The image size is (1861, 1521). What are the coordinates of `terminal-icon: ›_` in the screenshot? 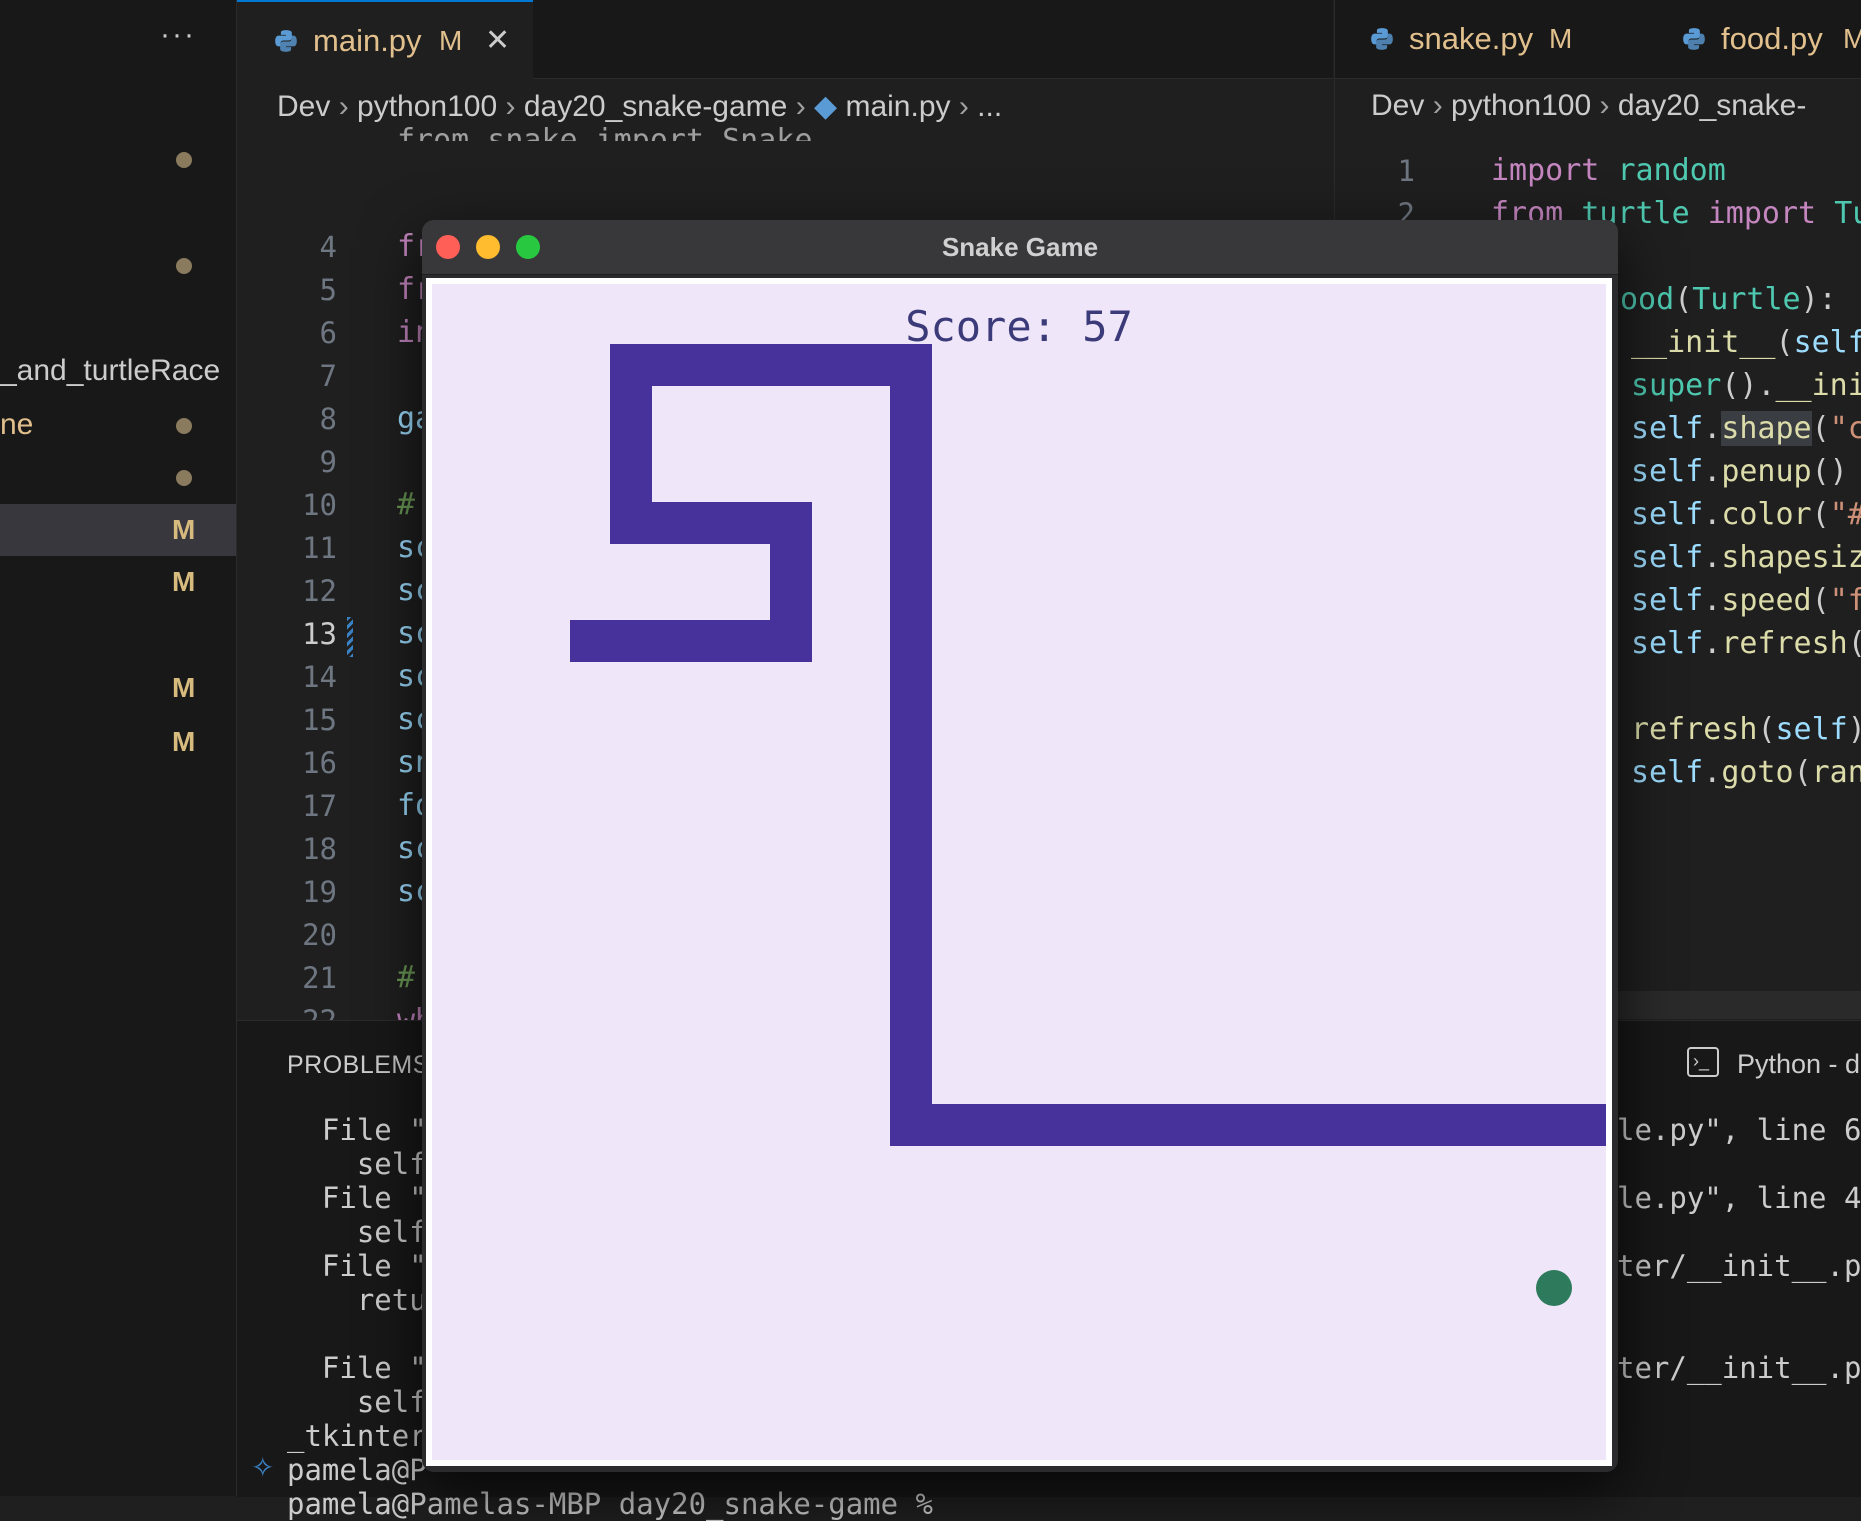 It's located at (1703, 1062).